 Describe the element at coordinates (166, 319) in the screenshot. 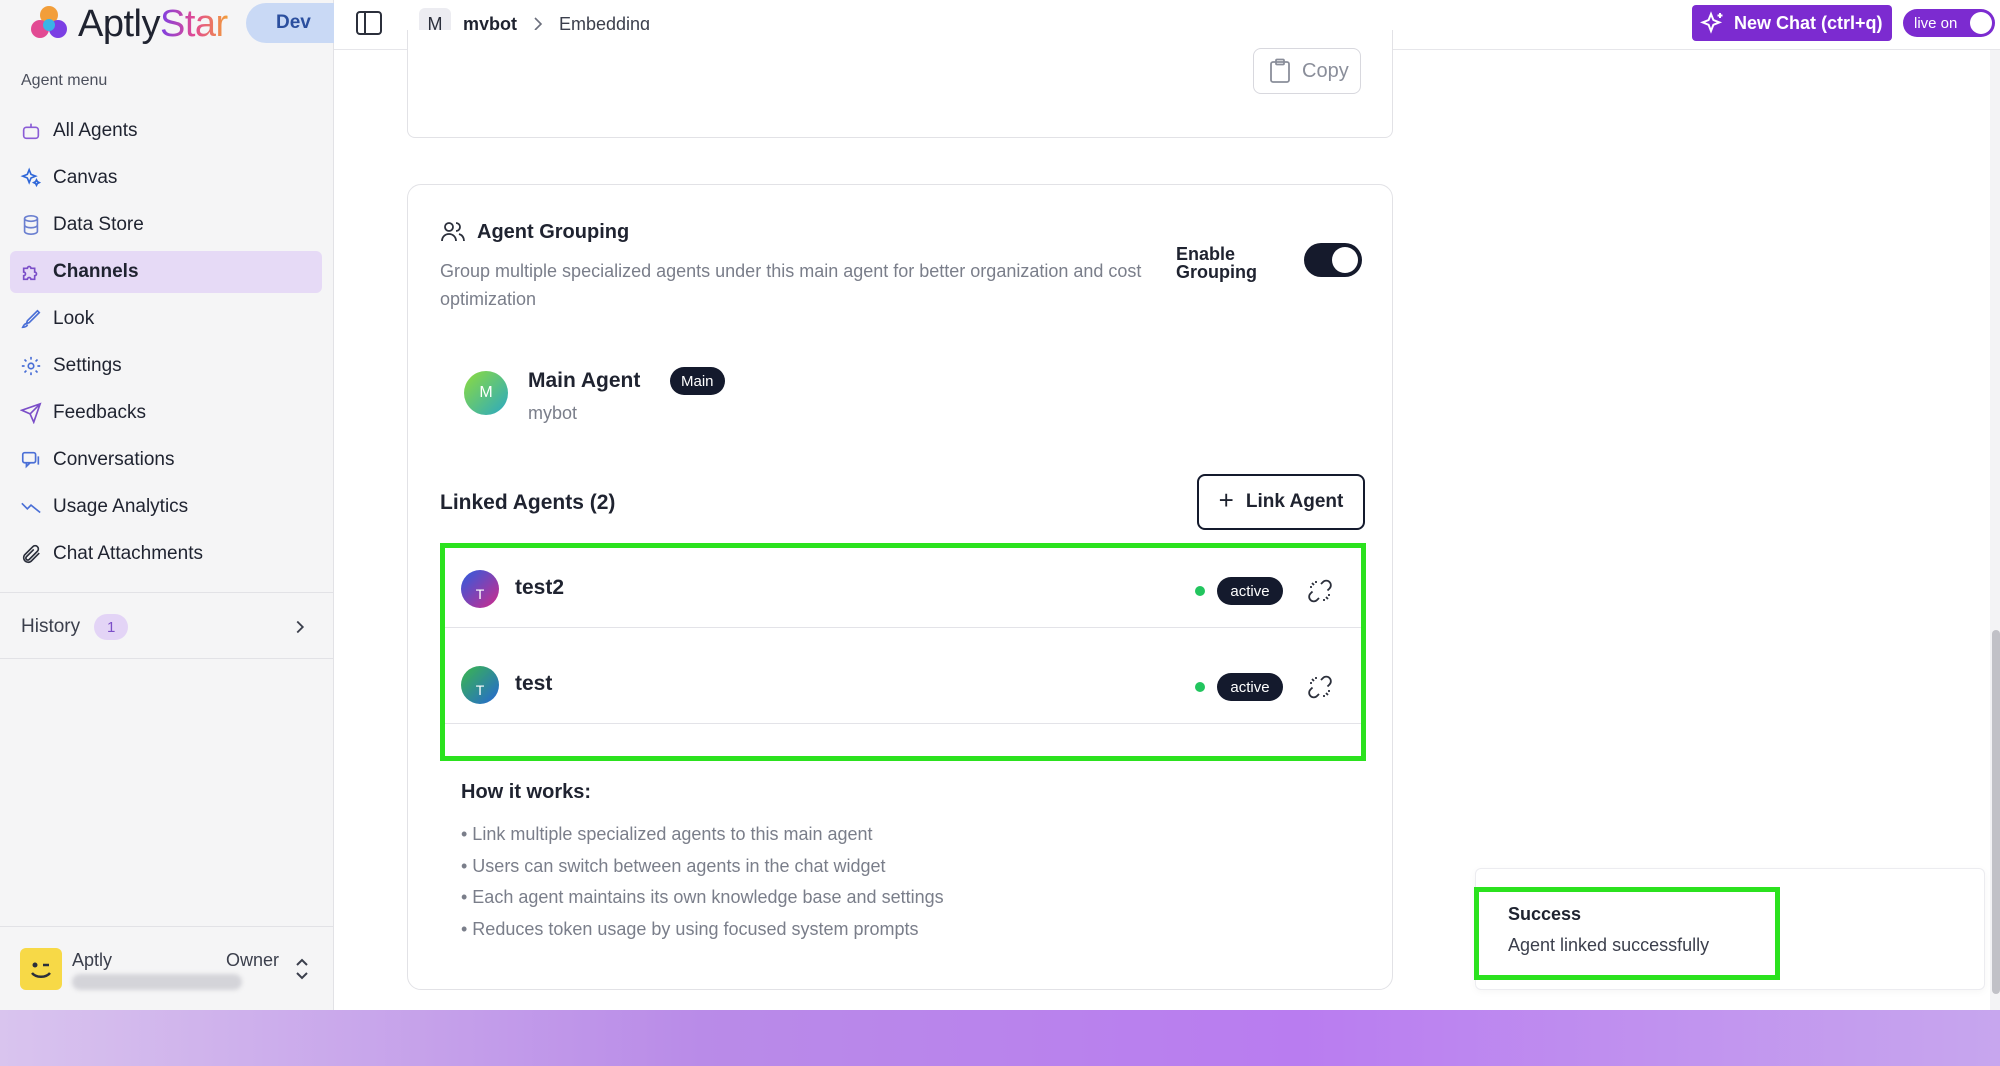

I see `sidebar-item-look: Look` at that location.